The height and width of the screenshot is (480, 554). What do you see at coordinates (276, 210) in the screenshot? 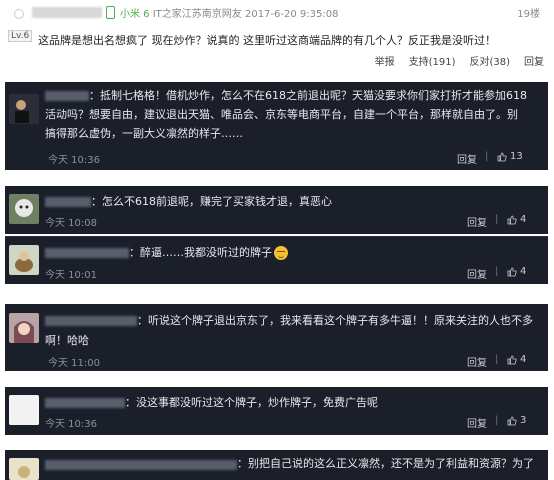
I see `comment-card: ：怎么不618前退呢，赚完了买家钱才退，真恶心 今天 10:08 回复 | 4` at bounding box center [276, 210].